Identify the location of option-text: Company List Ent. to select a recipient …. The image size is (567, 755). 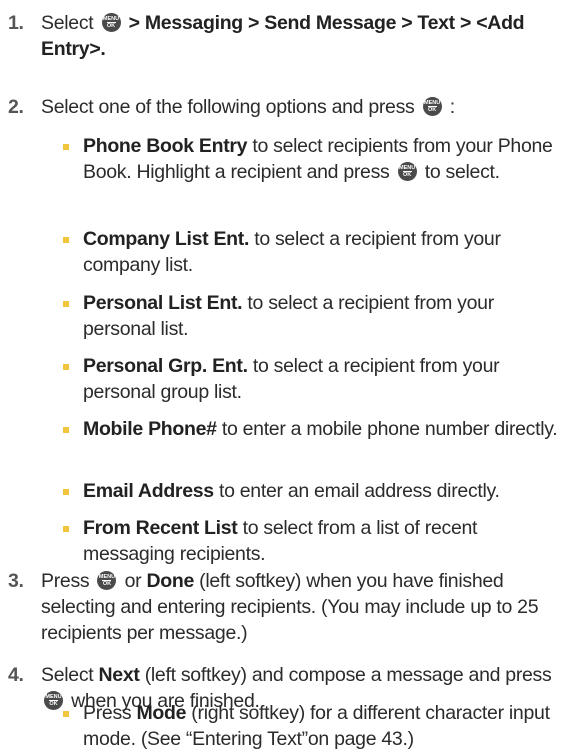
(292, 252).